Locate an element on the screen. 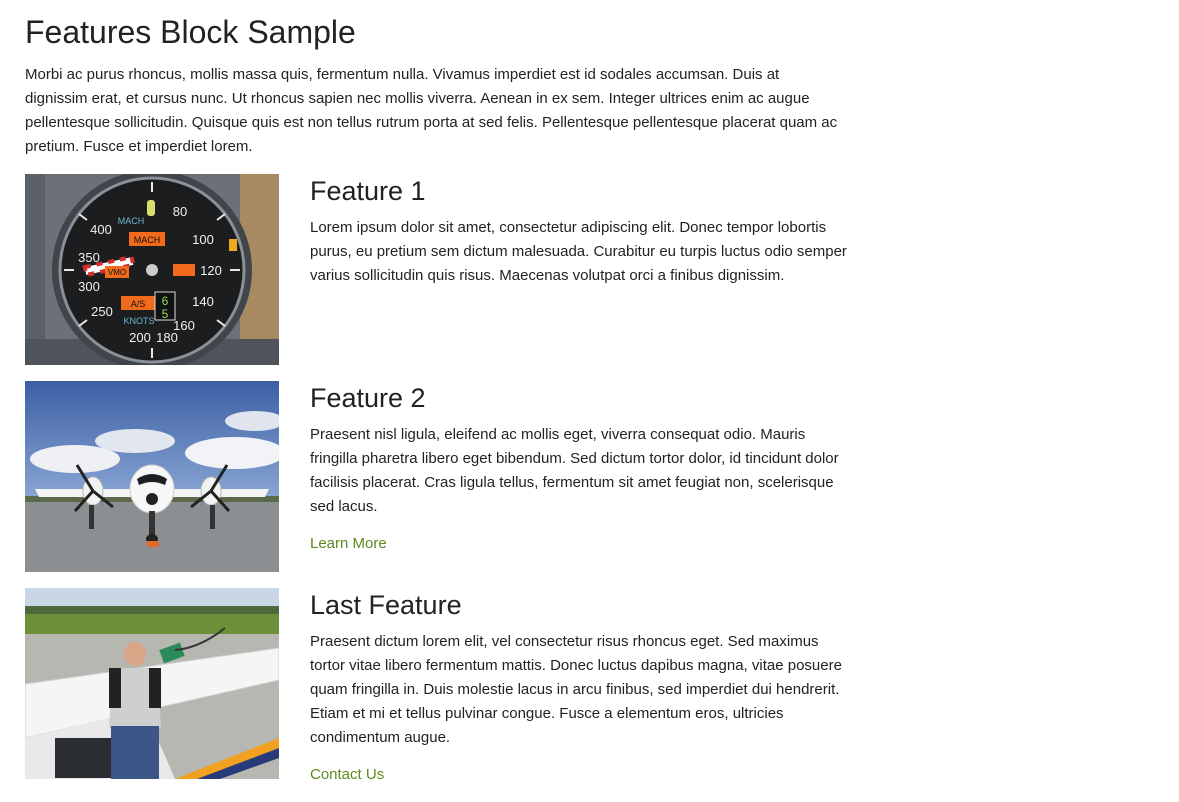 This screenshot has height=802, width=1179. feature-title: Last Feature is located at coordinates (386, 605).